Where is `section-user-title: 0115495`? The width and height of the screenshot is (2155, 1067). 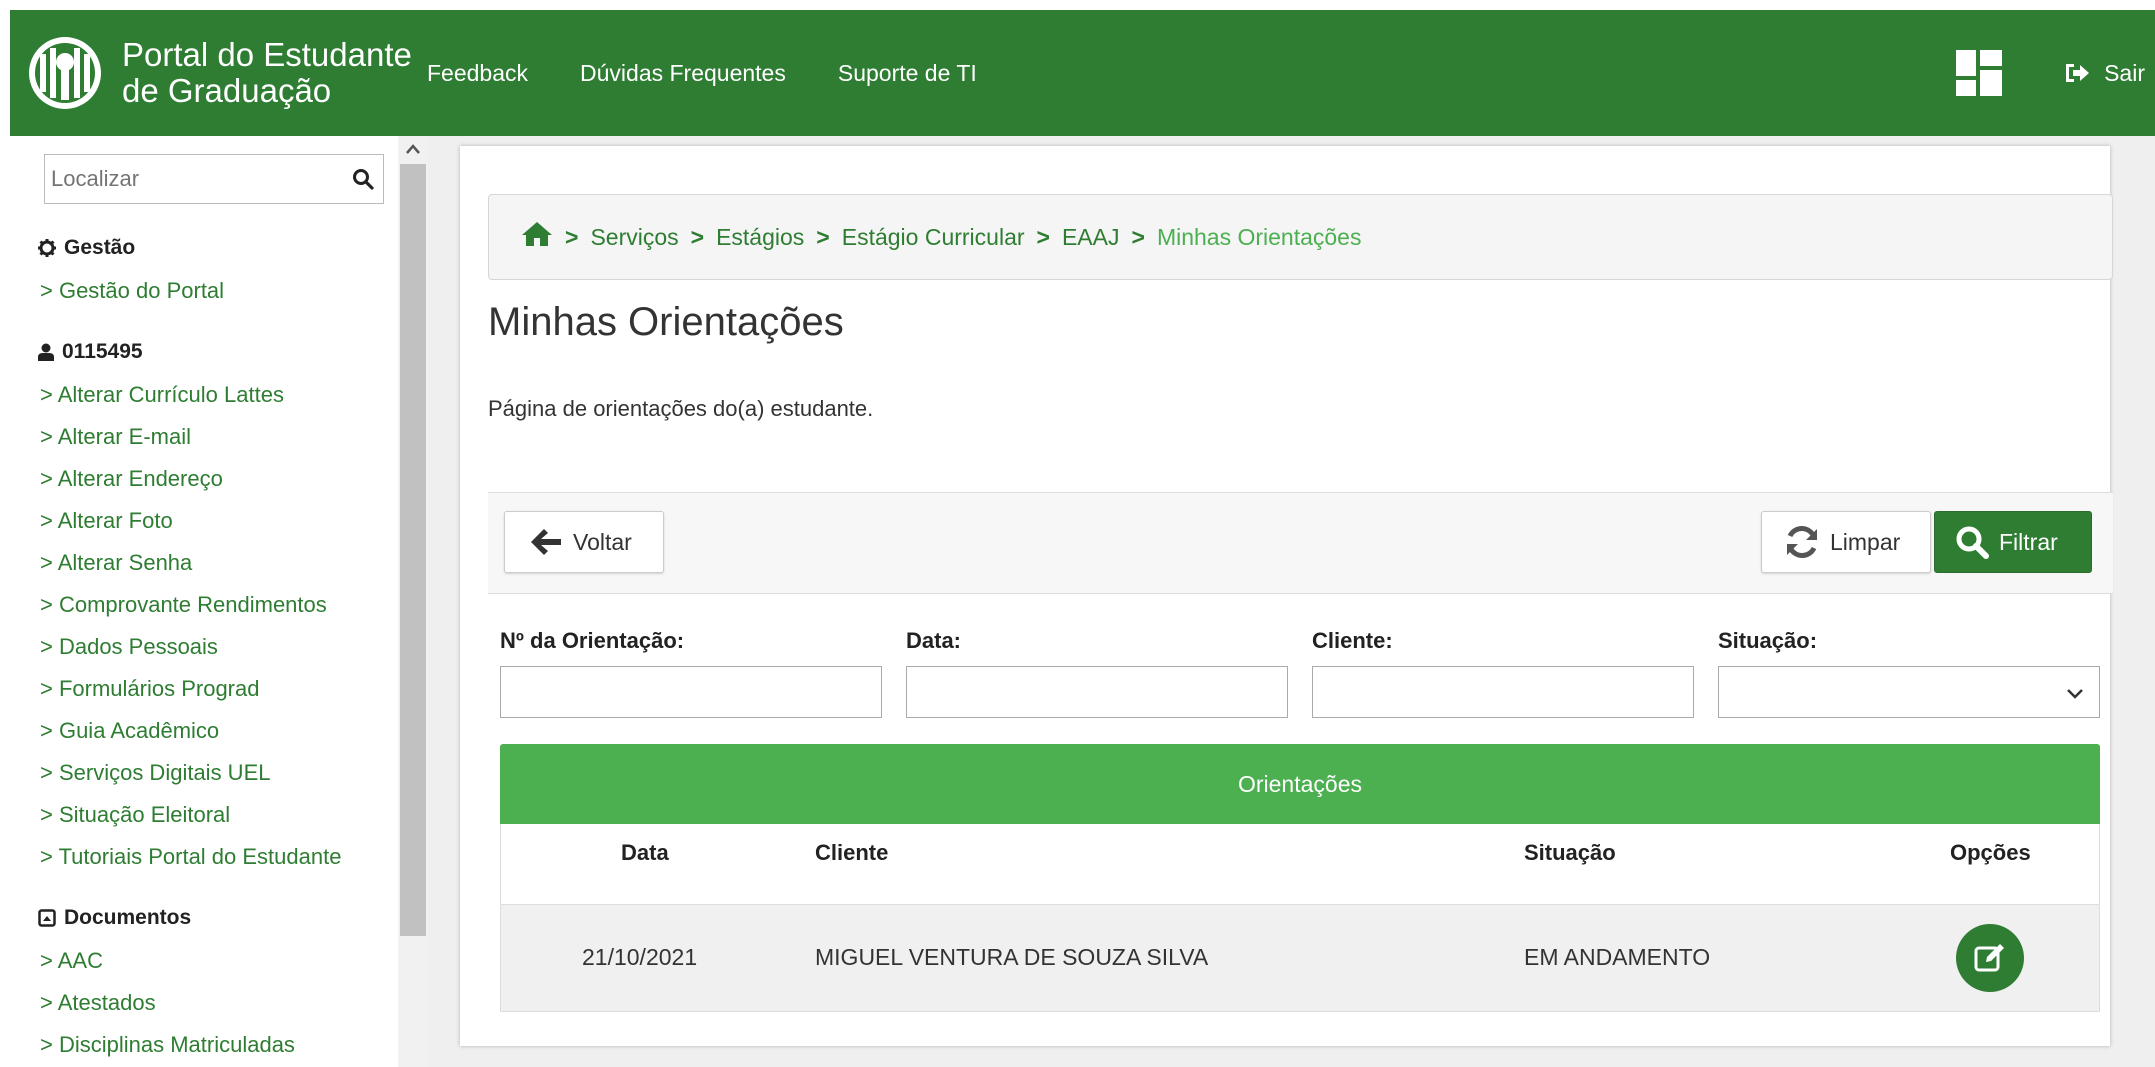
section-user-title: 0115495 is located at coordinates (90, 352).